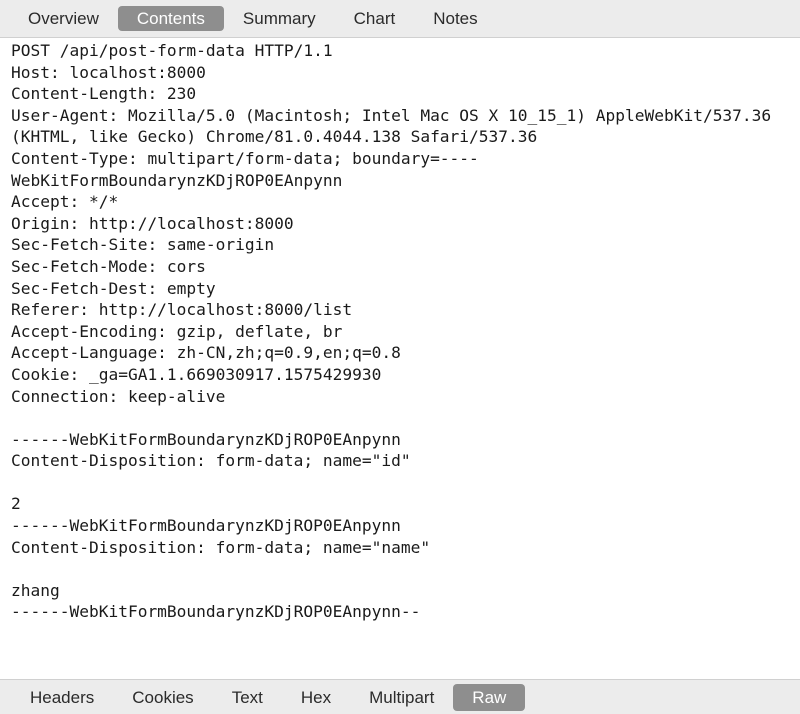  Describe the element at coordinates (152, 223) in the screenshot. I see `content-line: Origin: http://localhost:8000` at that location.